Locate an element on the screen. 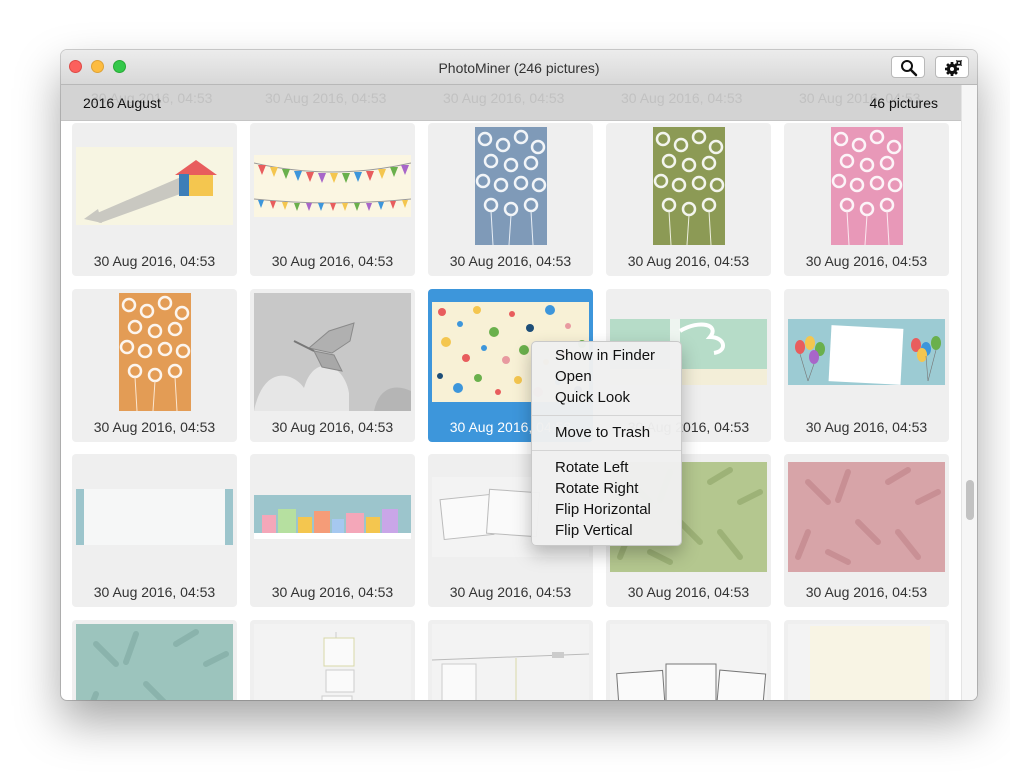 This screenshot has width=1010, height=772. window-title: PhotoMiner (246 pictures) is located at coordinates (519, 68).